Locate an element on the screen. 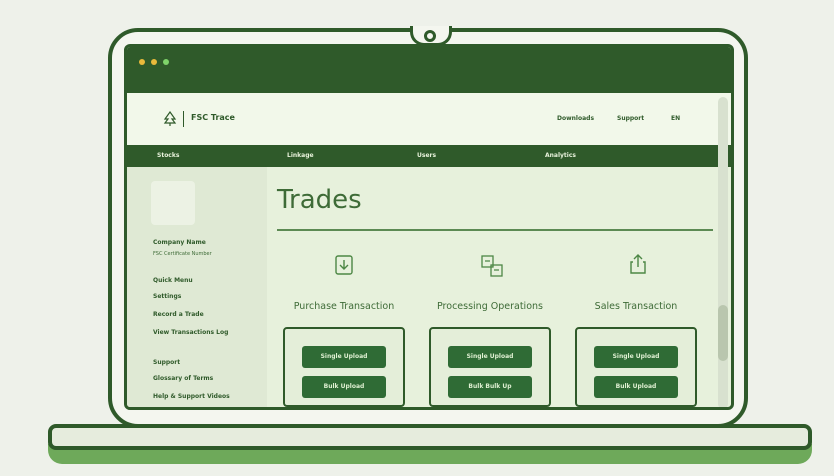 This screenshot has width=834, height=476. company-name: Company Name is located at coordinates (179, 242).